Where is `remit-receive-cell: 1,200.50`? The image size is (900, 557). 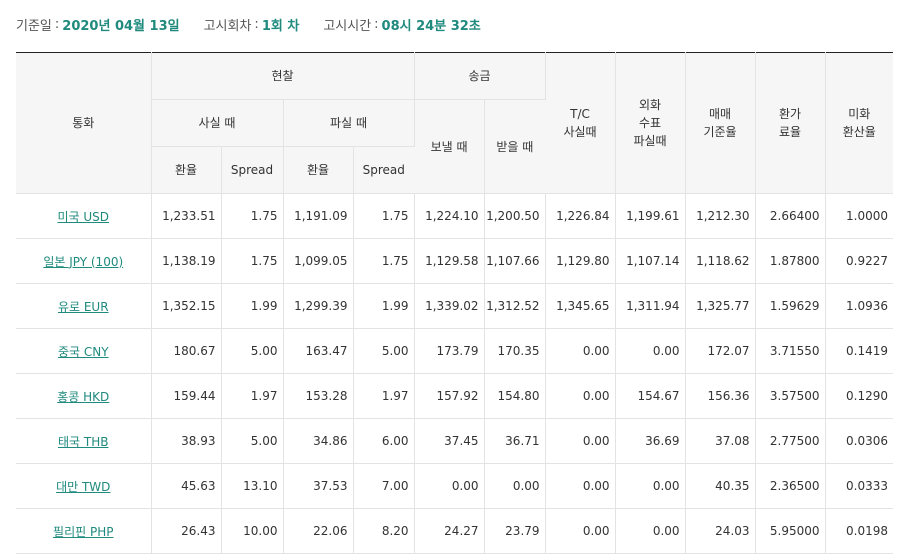
remit-receive-cell: 1,200.50 is located at coordinates (515, 216).